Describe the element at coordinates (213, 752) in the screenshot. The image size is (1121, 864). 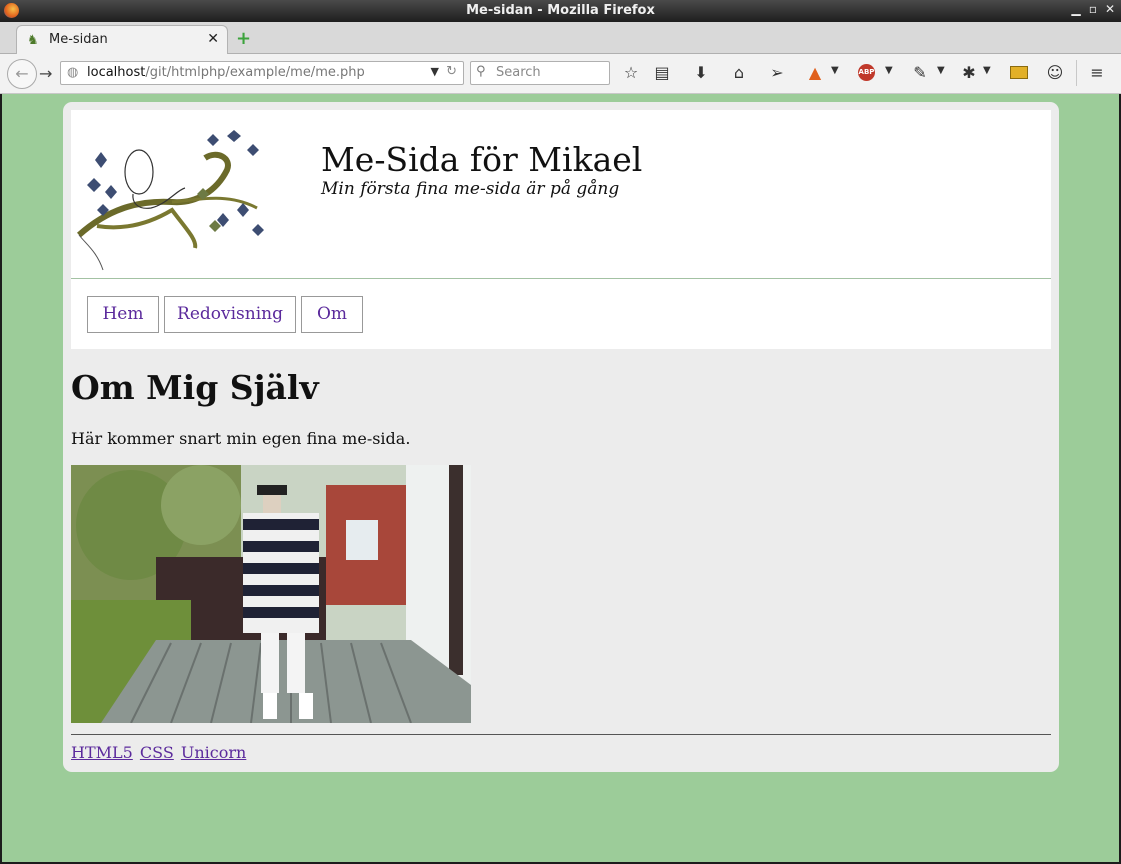
I see `footer-link-unicorn: Unicorn` at that location.